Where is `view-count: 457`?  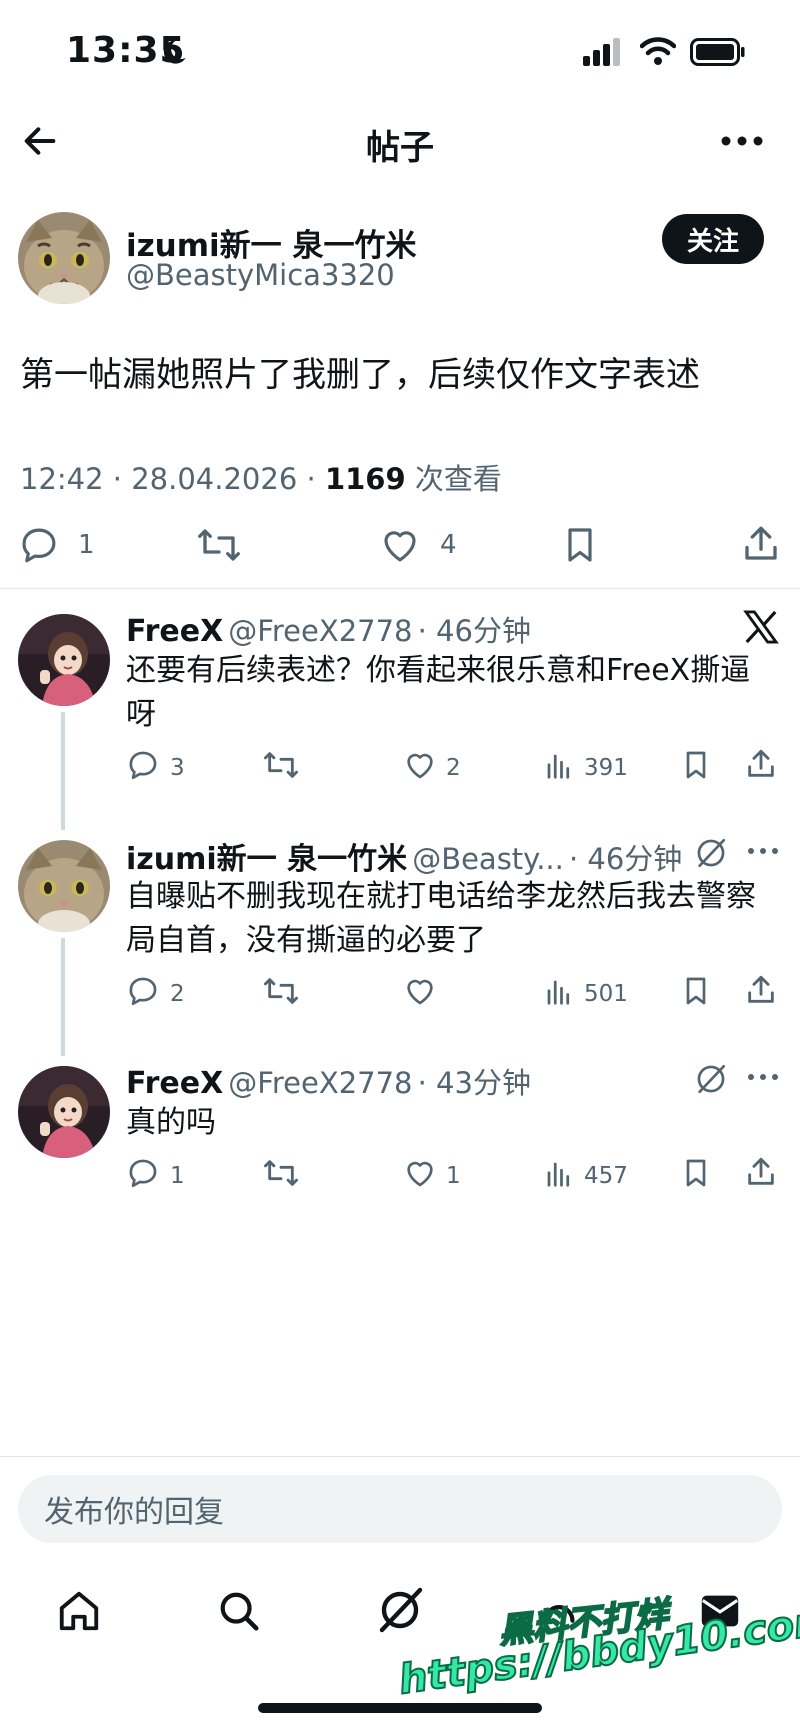
view-count: 457 is located at coordinates (606, 1176).